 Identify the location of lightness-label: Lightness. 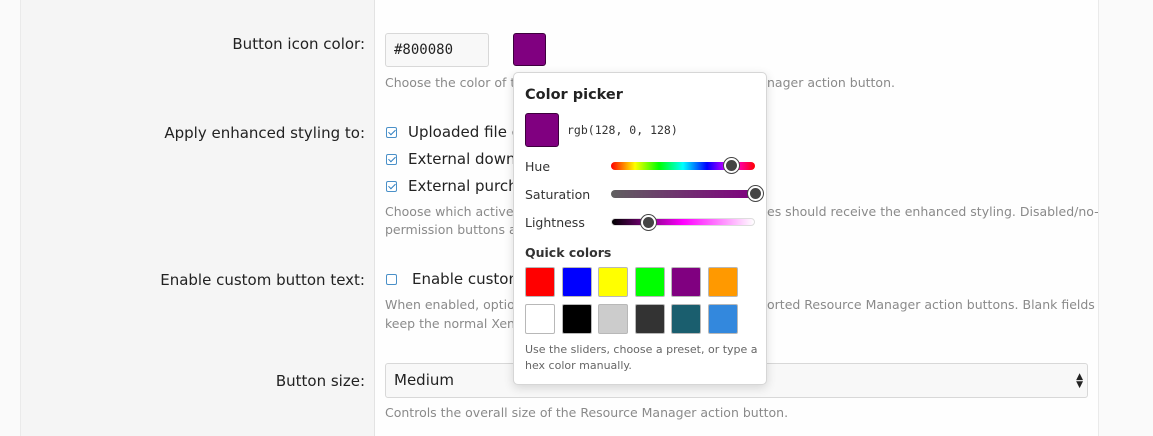
(555, 222).